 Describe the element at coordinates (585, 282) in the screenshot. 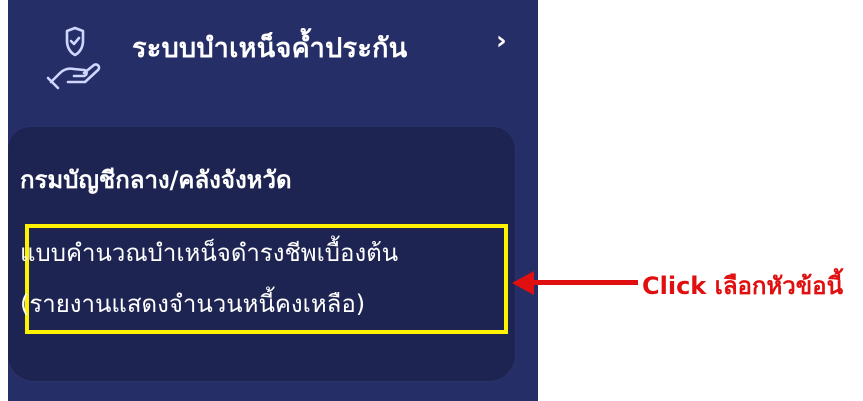

I see `arrow-shaft` at that location.